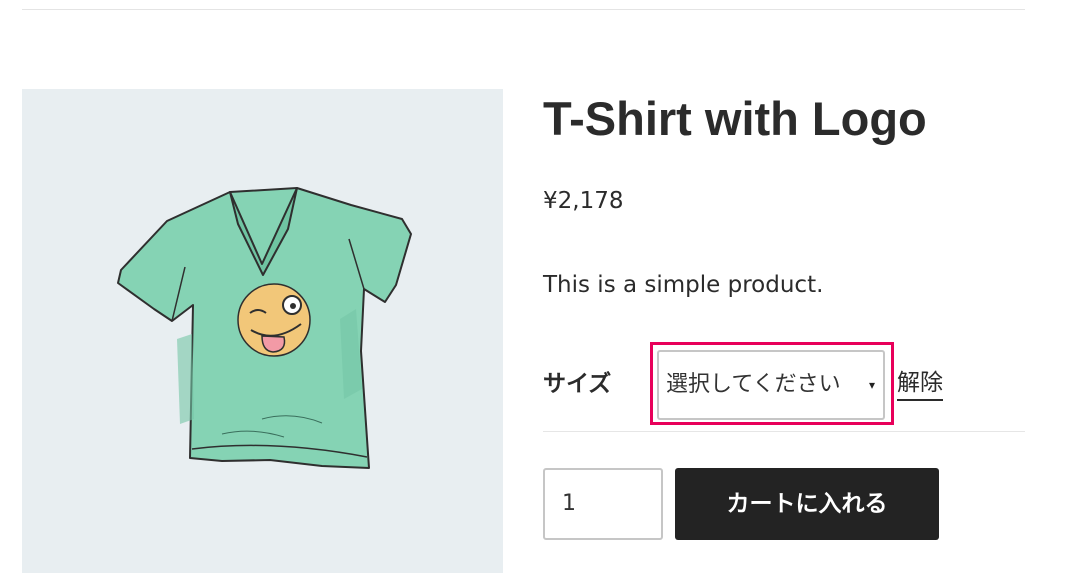  What do you see at coordinates (871, 385) in the screenshot?
I see `chevron-down-icon: ▾` at bounding box center [871, 385].